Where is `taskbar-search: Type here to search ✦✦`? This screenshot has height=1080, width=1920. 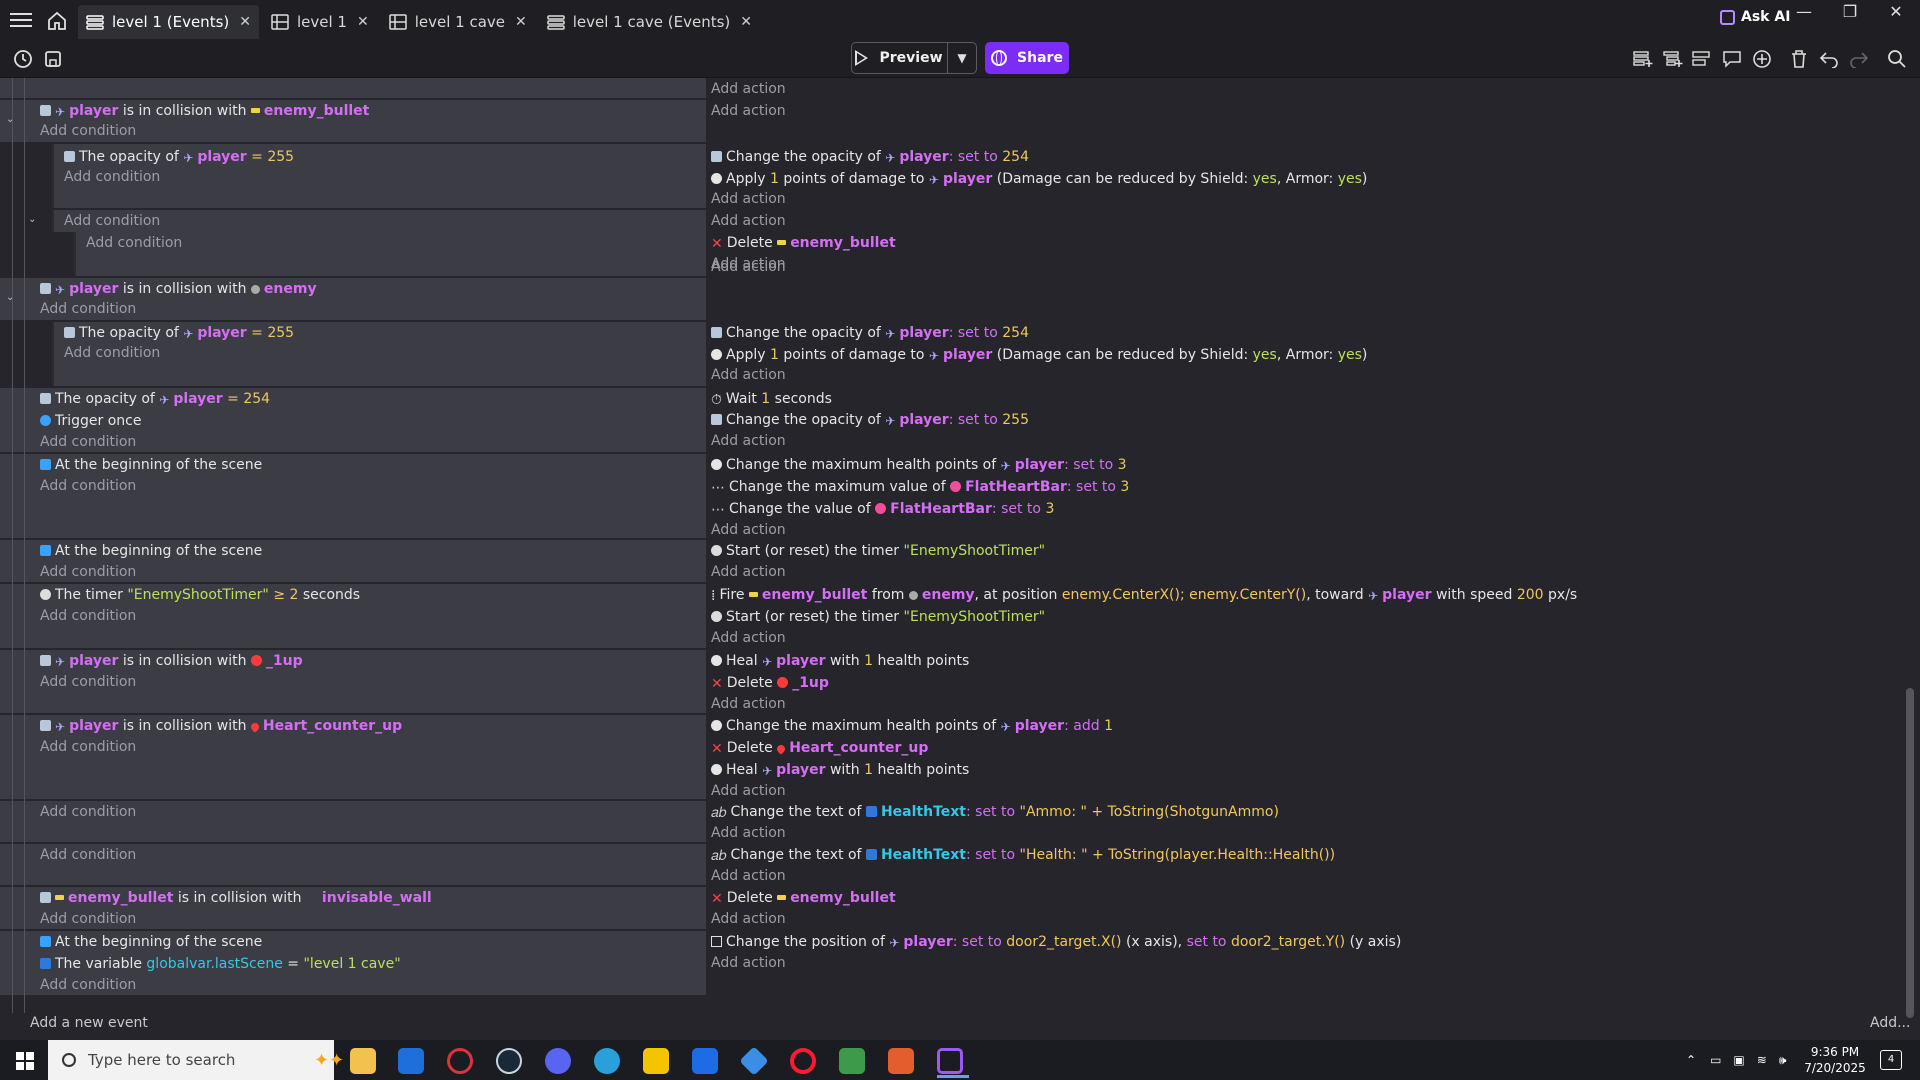
taskbar-search: Type here to search ✦✦ is located at coordinates (196, 1060).